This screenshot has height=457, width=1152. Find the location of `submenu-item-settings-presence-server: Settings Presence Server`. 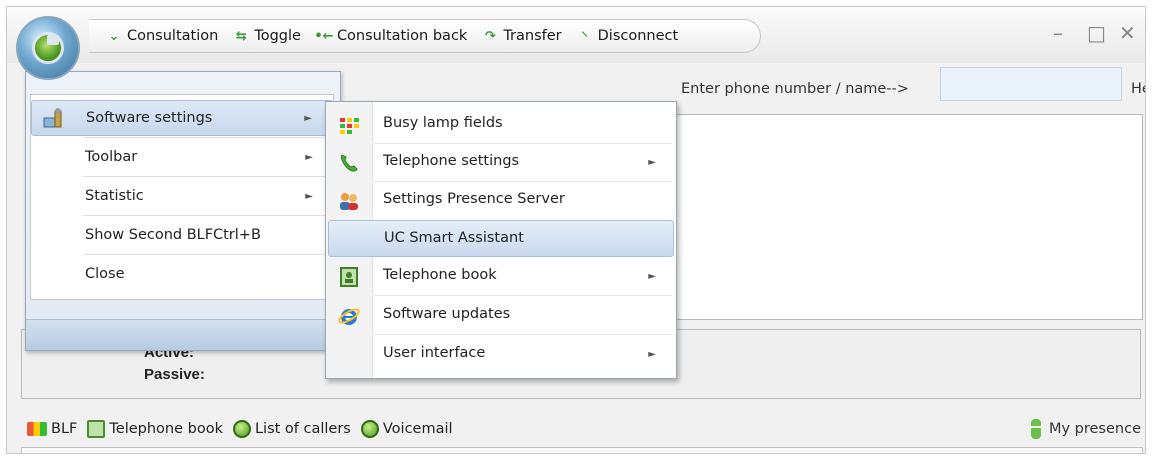

submenu-item-settings-presence-server: Settings Presence Server is located at coordinates (501, 200).